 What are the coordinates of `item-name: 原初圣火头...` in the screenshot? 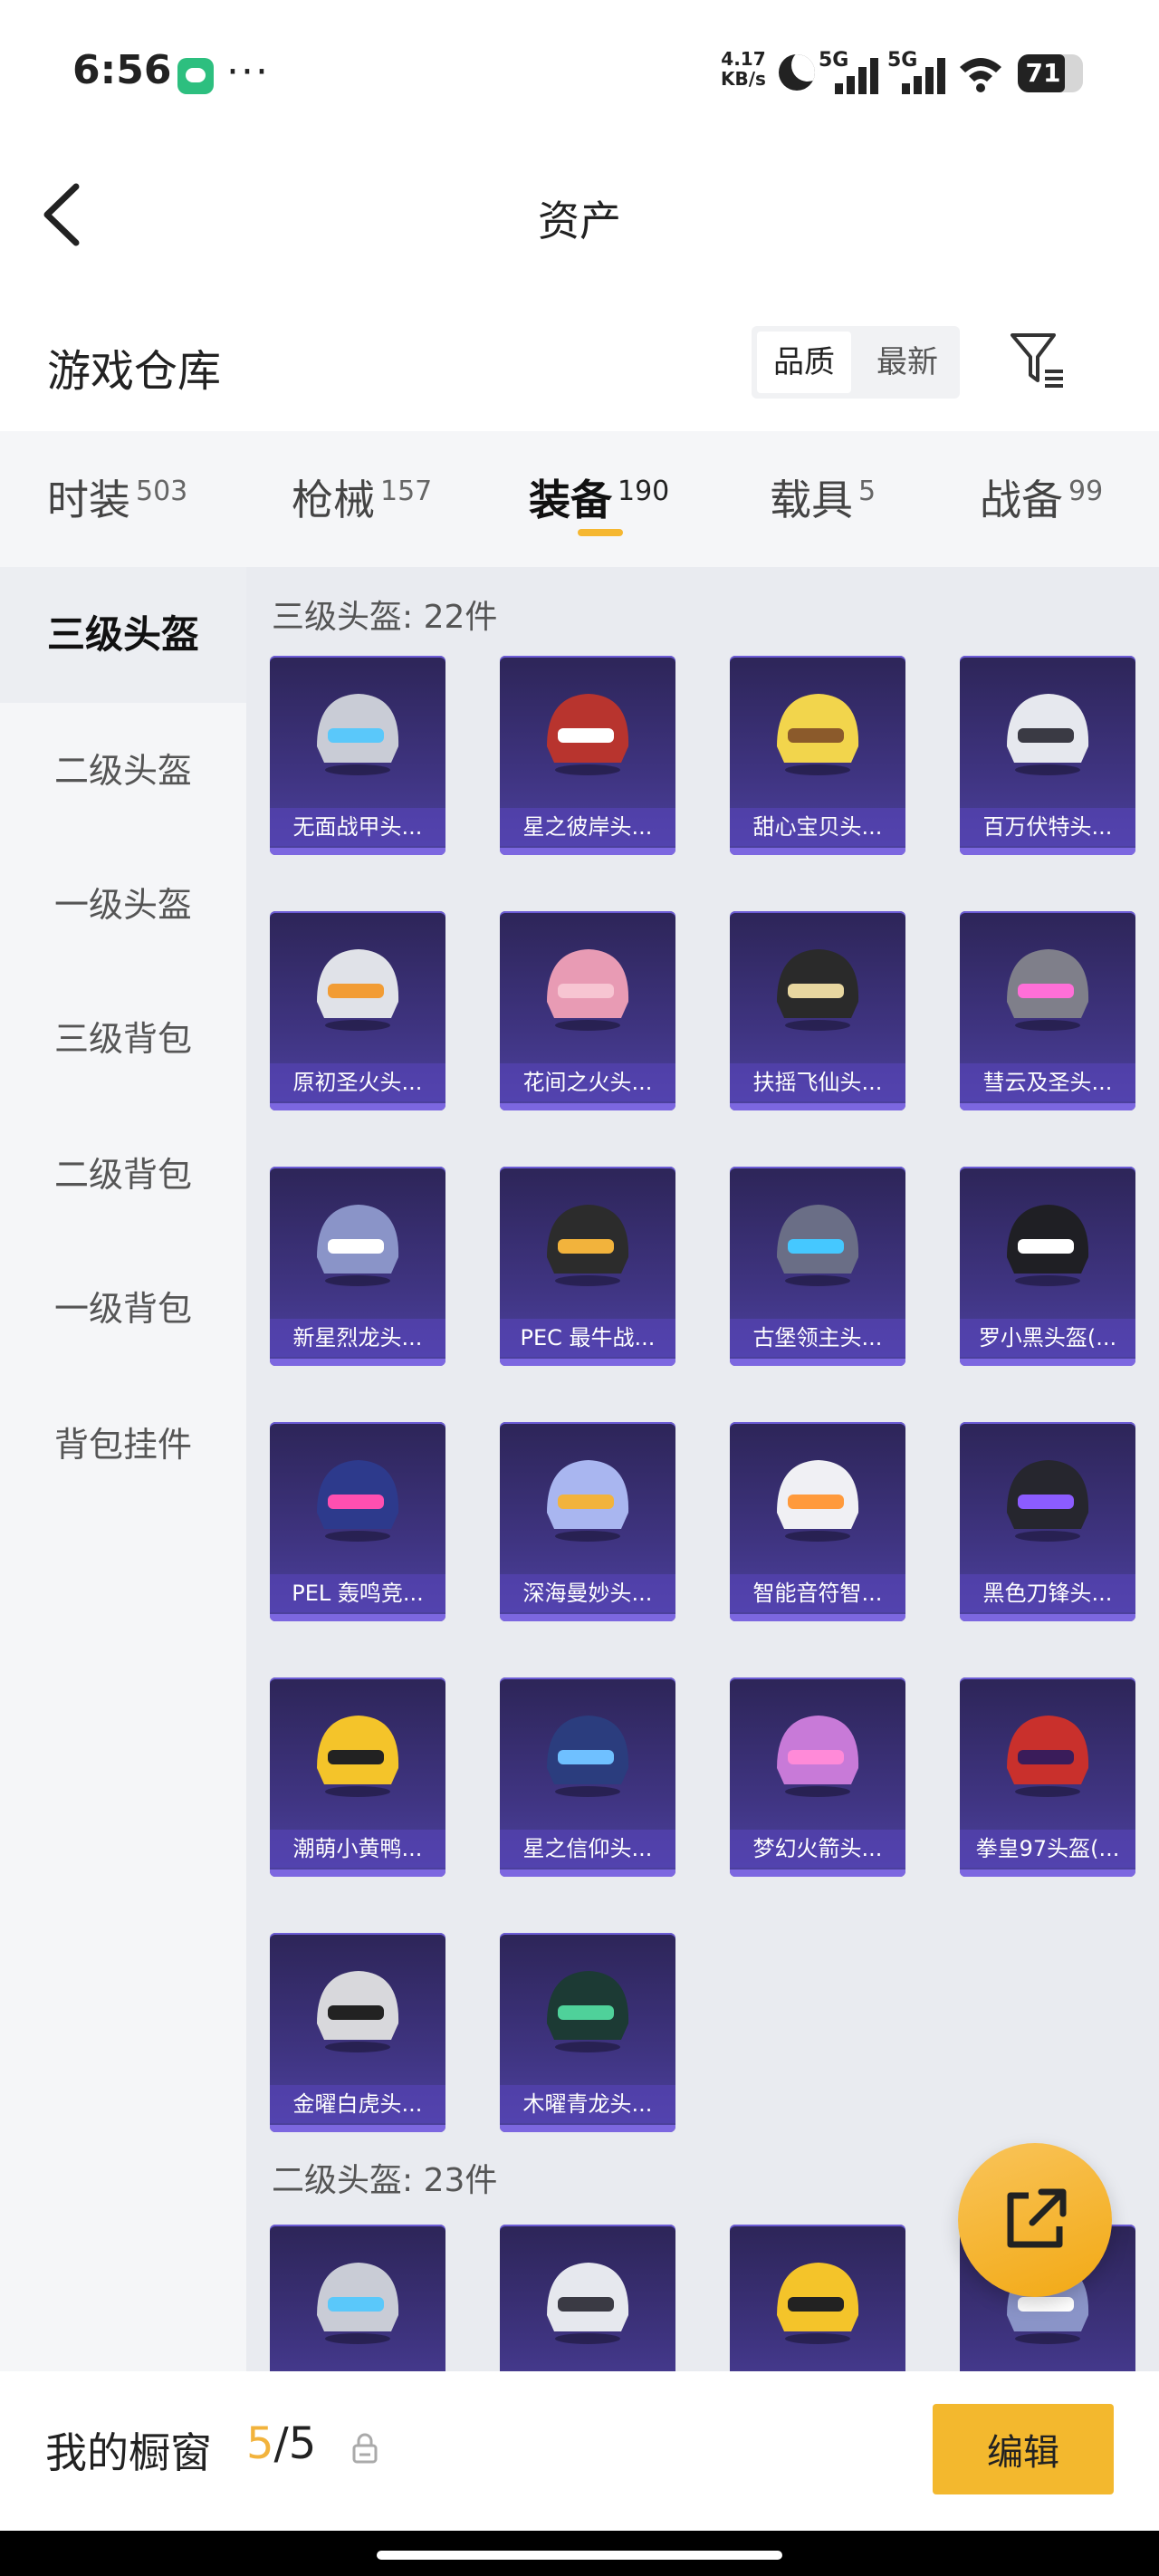 It's located at (358, 1082).